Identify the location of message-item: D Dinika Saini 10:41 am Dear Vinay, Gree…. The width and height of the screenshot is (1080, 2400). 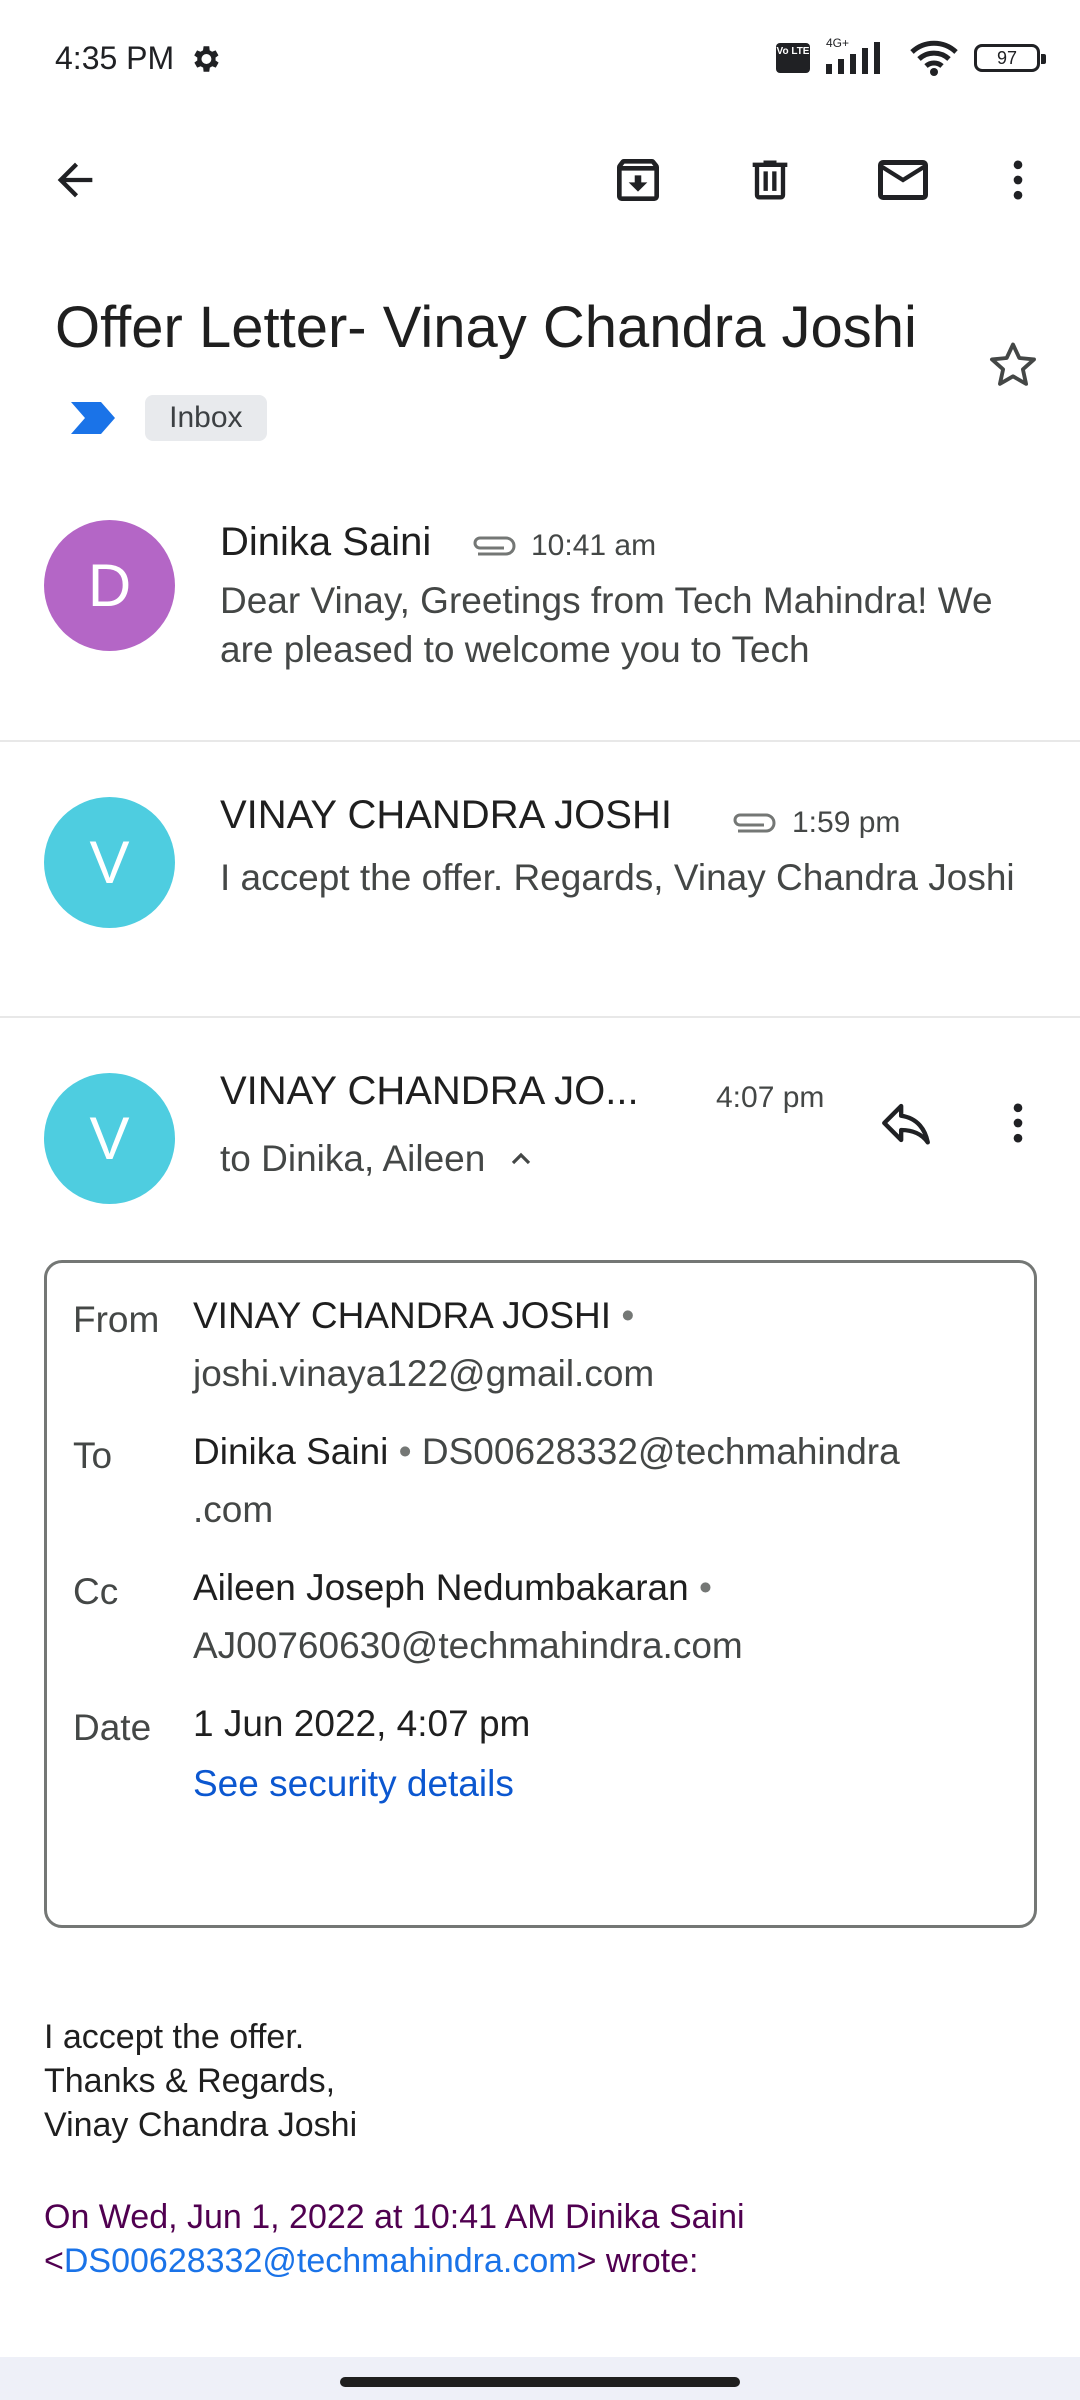
(540, 625).